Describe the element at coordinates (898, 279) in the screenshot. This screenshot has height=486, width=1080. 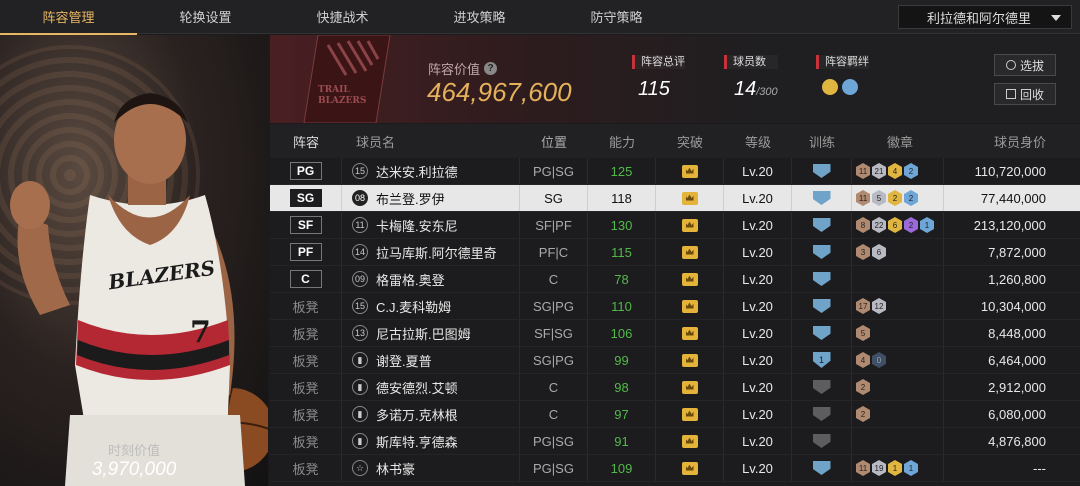
I see `badges-cell` at that location.